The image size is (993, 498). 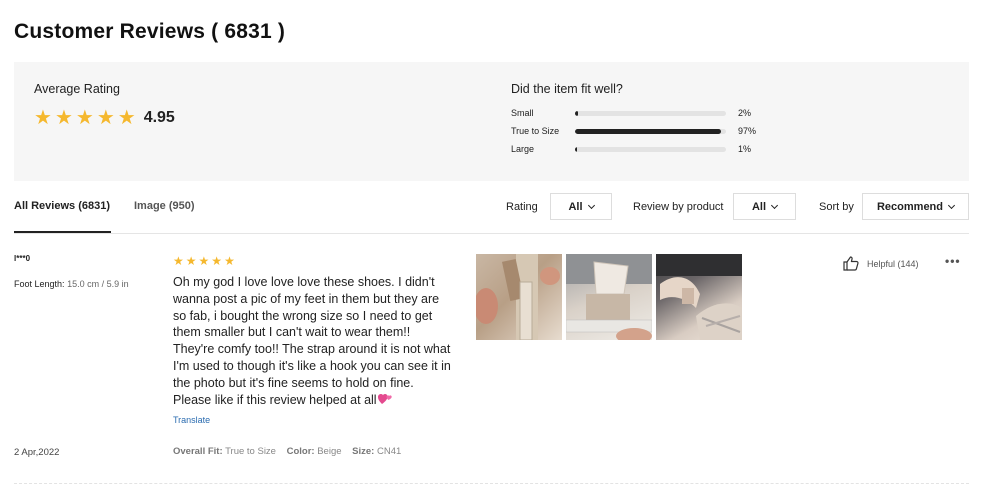 I want to click on rating-filter-value: All, so click(x=575, y=206).